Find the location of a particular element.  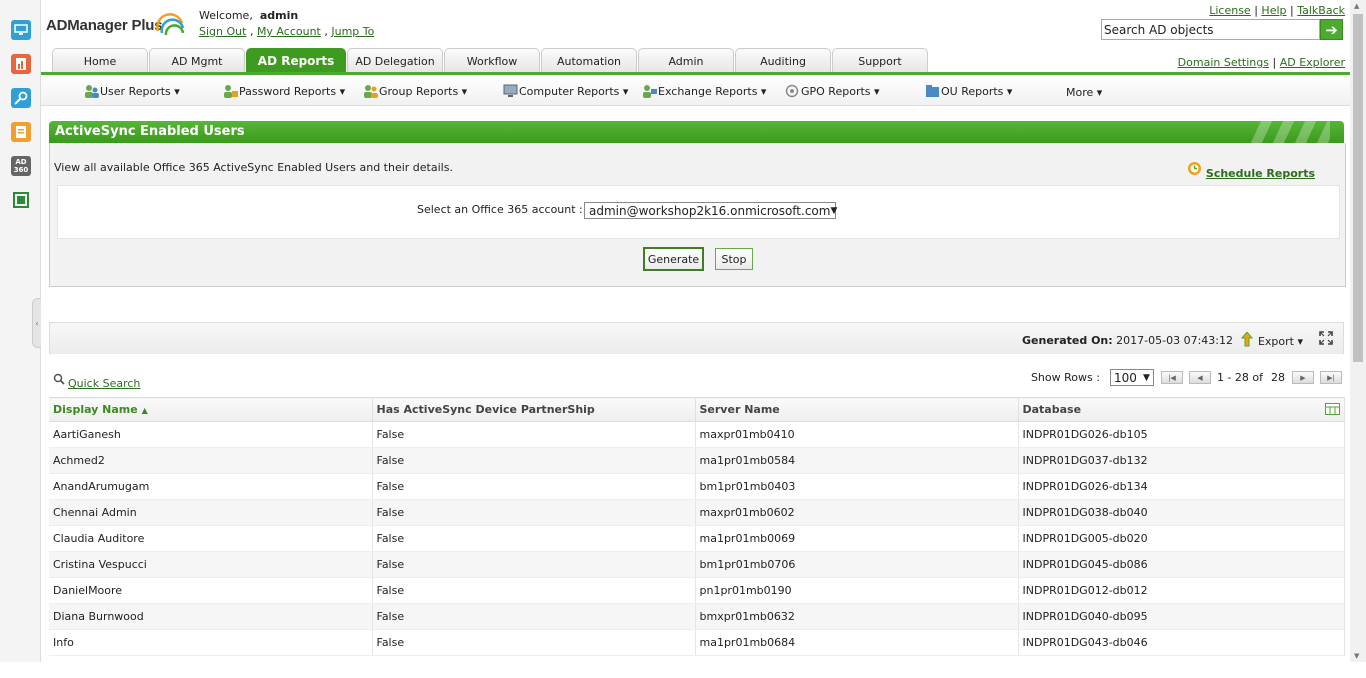

username: admin is located at coordinates (279, 15).